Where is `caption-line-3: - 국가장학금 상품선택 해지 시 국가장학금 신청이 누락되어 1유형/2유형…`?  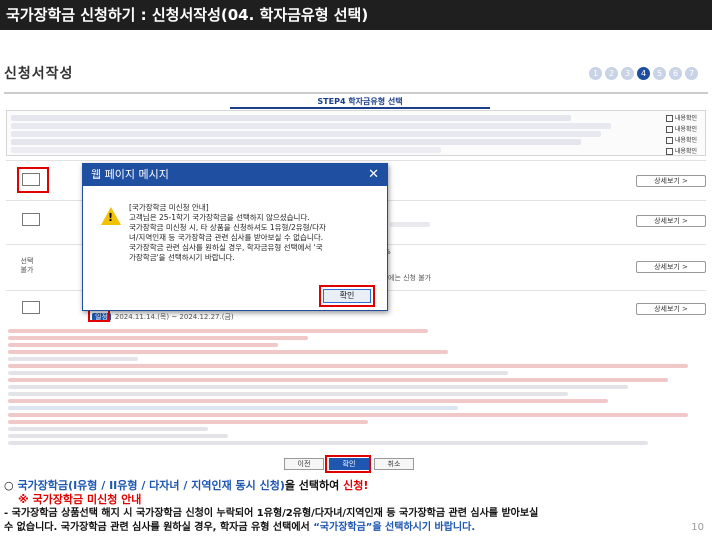 caption-line-3: - 국가장학금 상품선택 해지 시 국가장학금 신청이 누락되어 1유형/2유형… is located at coordinates (271, 513).